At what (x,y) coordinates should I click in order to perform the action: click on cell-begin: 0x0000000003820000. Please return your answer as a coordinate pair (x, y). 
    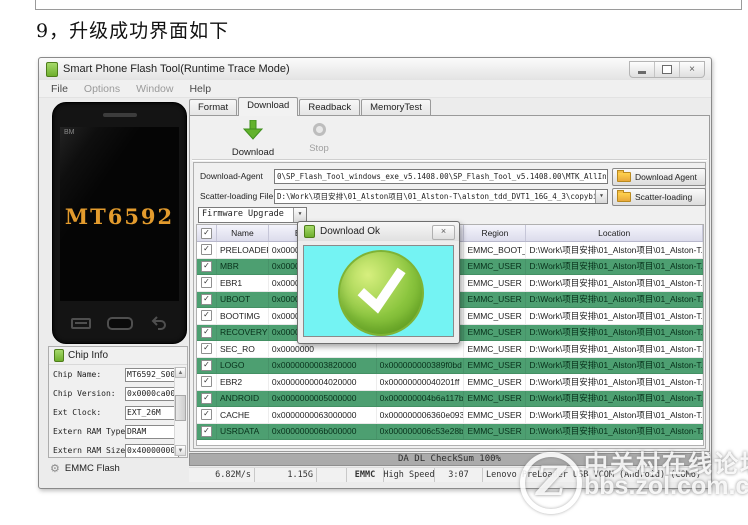
    Looking at the image, I should click on (323, 365).